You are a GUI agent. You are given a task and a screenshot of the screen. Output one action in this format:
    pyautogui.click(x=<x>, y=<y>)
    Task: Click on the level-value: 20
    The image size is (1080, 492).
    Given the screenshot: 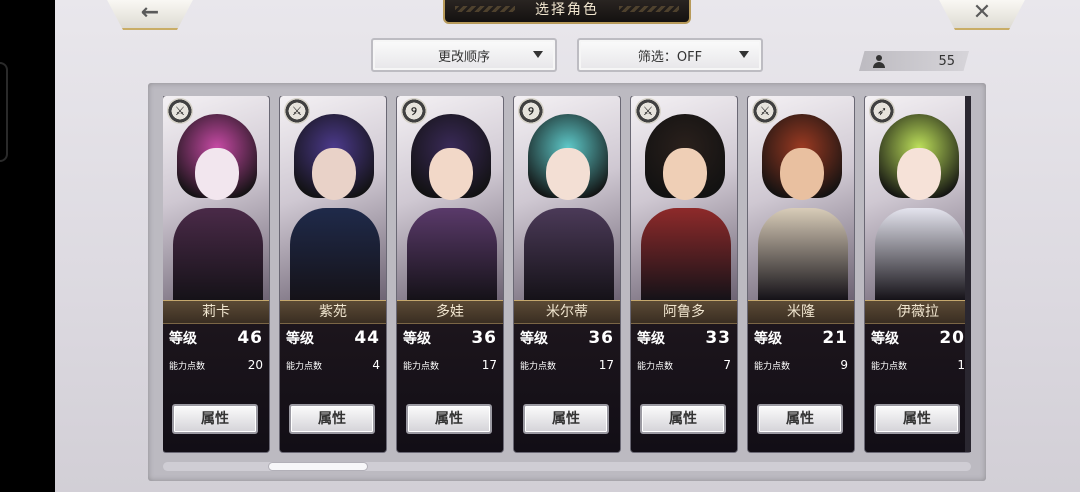 What is the action you would take?
    pyautogui.click(x=952, y=338)
    